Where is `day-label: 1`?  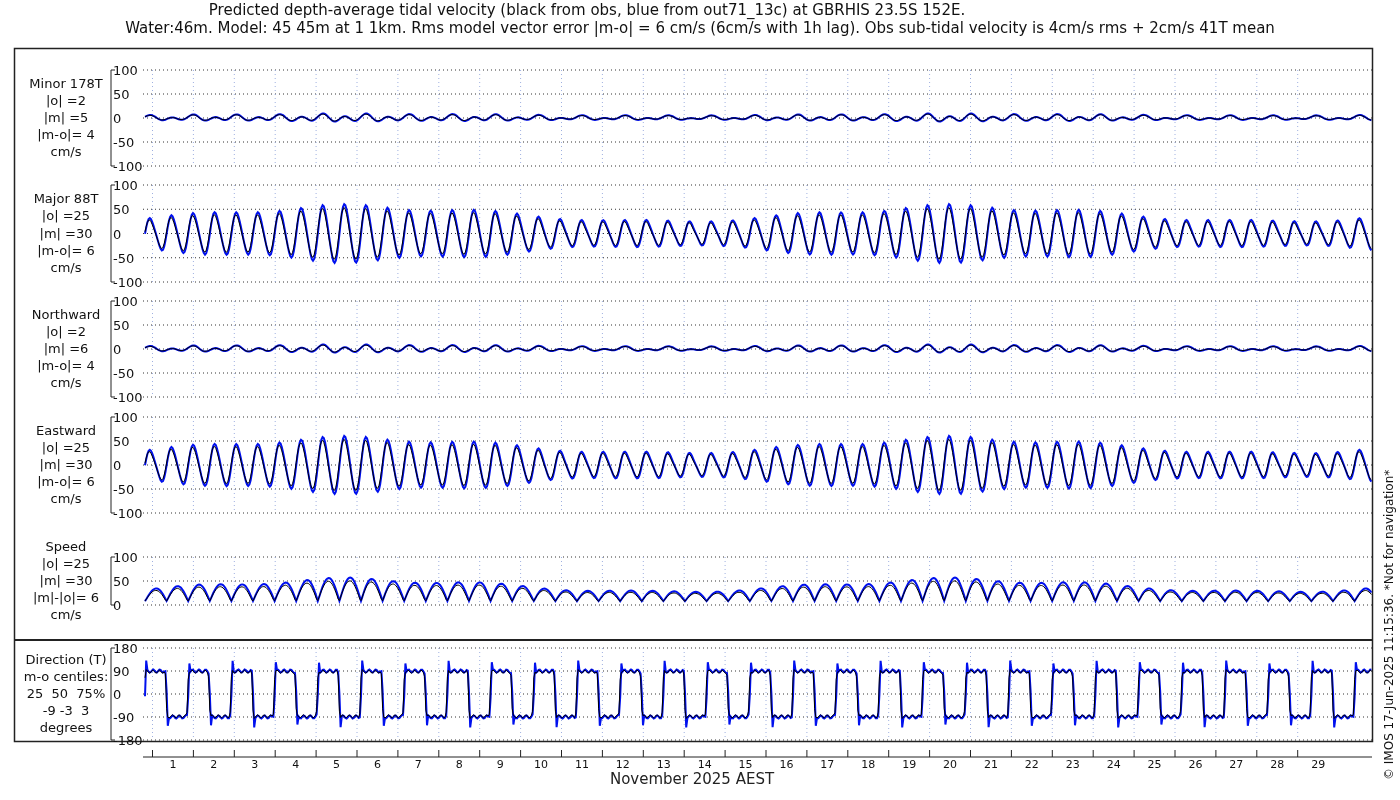
day-label: 1 is located at coordinates (173, 764).